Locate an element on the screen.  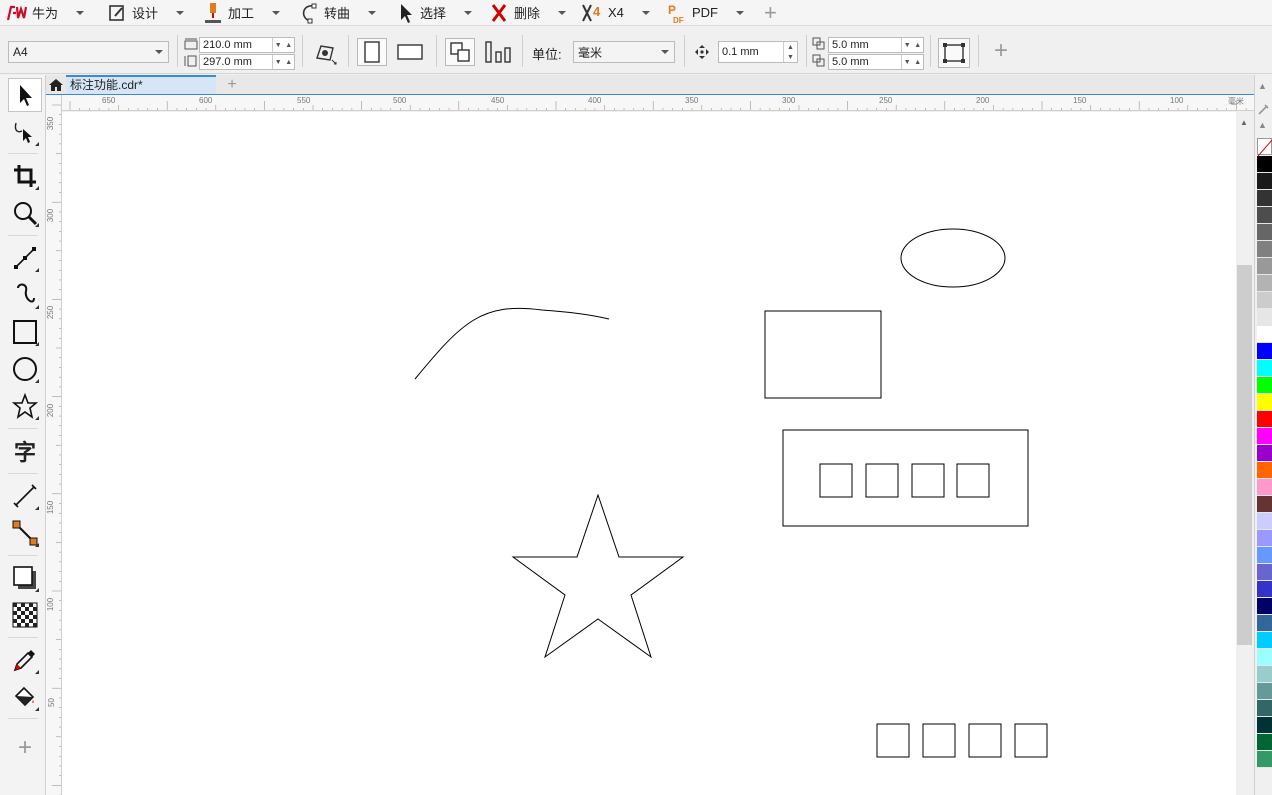
welcome-home-button is located at coordinates (56, 85).